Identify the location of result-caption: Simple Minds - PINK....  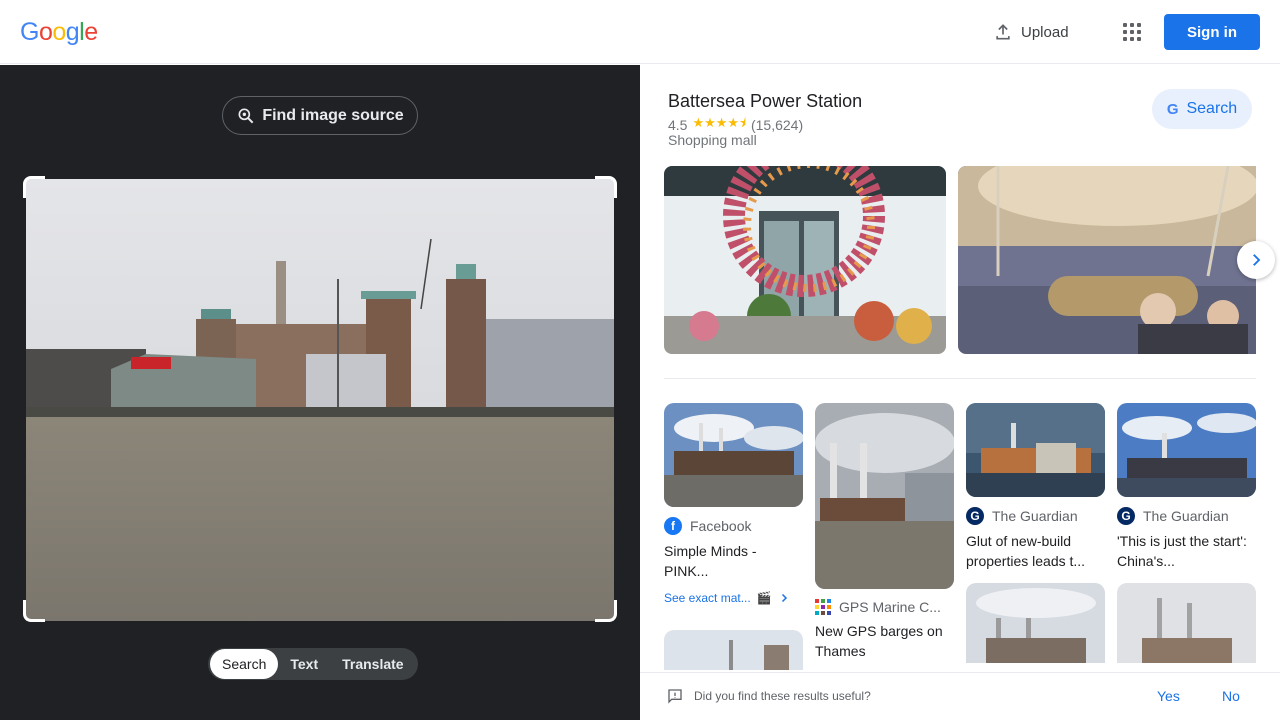
(733, 561).